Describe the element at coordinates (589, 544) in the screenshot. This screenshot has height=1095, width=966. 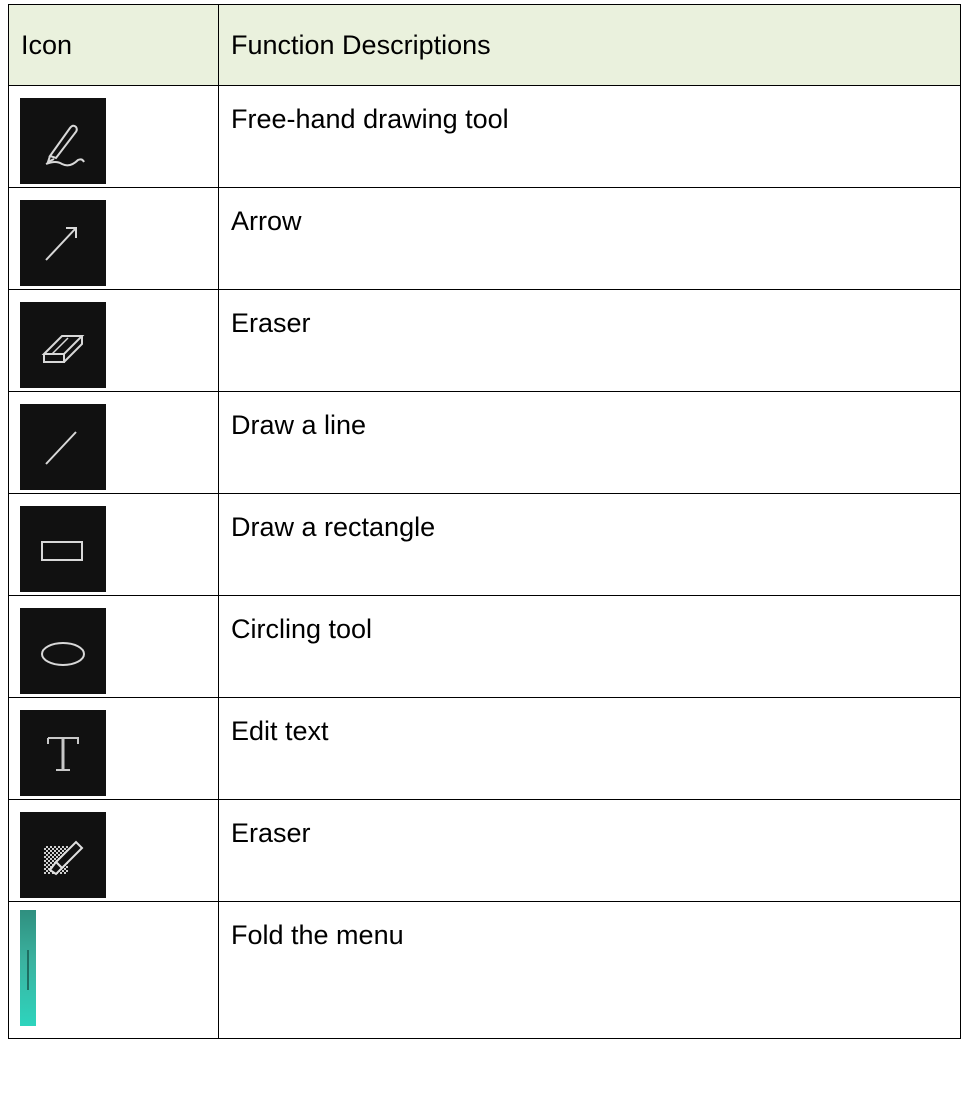
I see `description-cell: Draw a rectangle` at that location.